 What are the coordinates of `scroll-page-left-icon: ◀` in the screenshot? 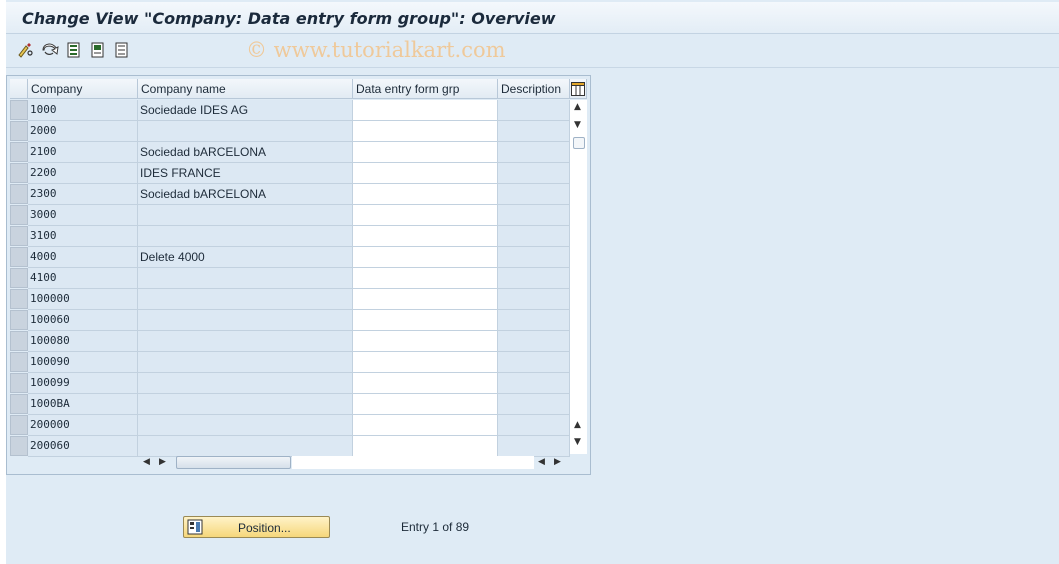 It's located at (541, 462).